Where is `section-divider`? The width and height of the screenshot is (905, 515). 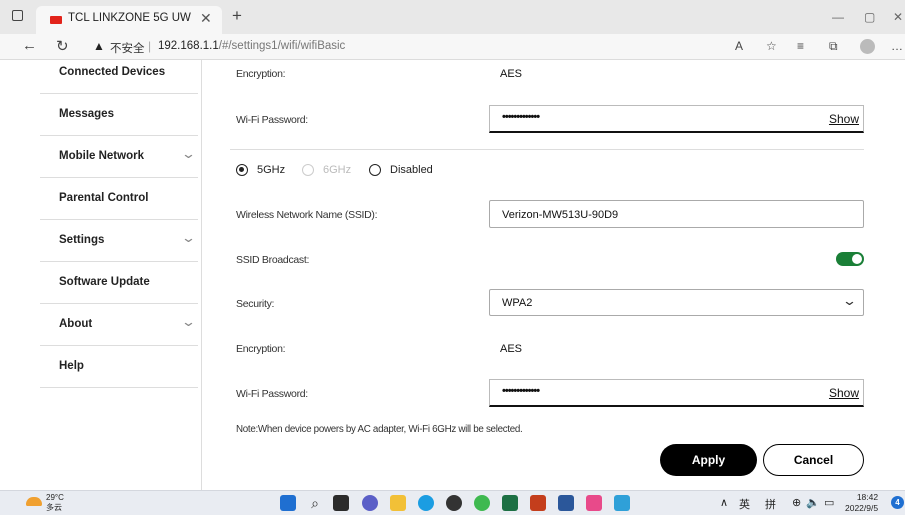
section-divider is located at coordinates (547, 149).